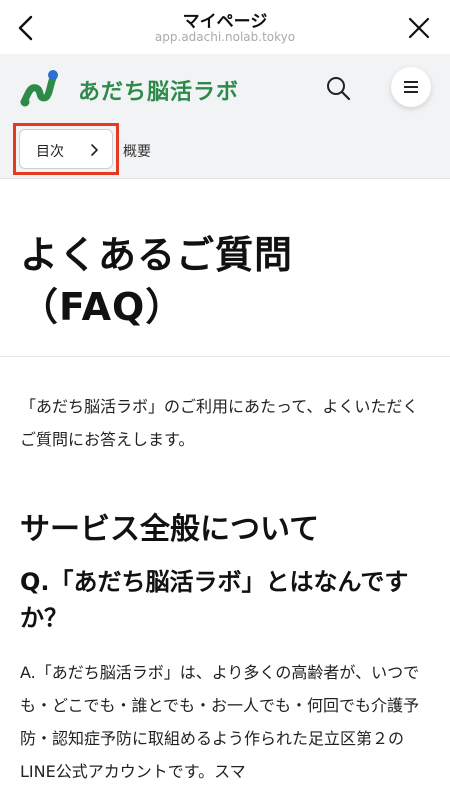 Image resolution: width=450 pixels, height=788 pixels. I want to click on faq-question: Q.「あだち脳活ラボ」とはなんですか？, so click(214, 600).